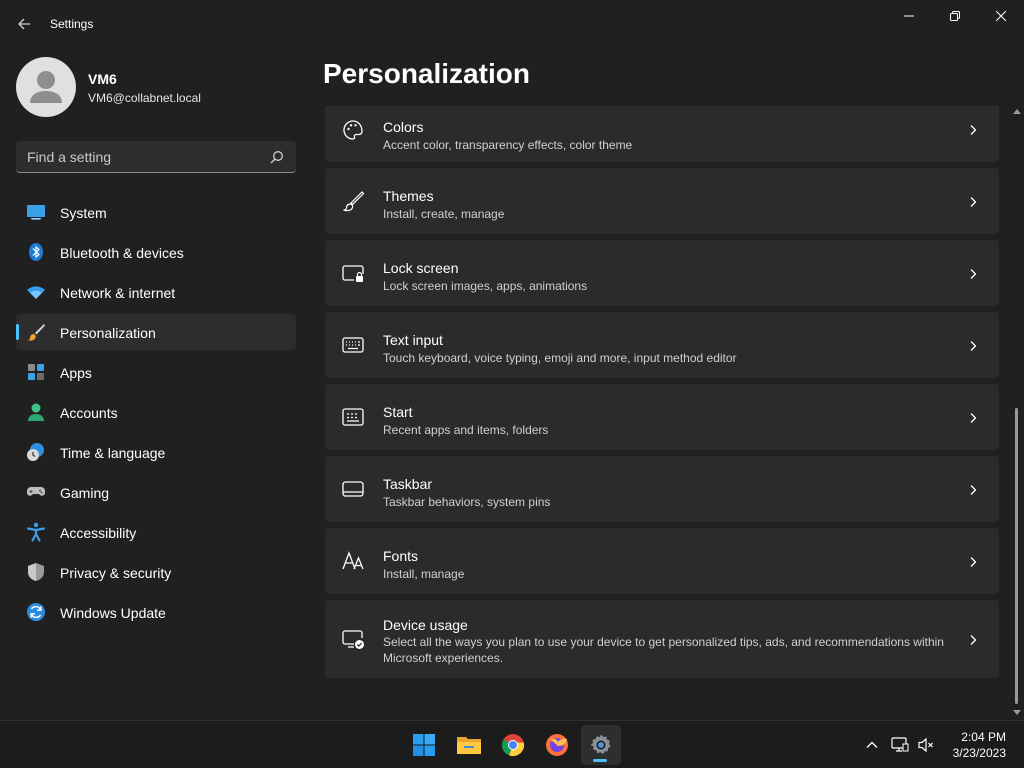 The height and width of the screenshot is (768, 1024). What do you see at coordinates (979, 753) in the screenshot?
I see `clock-date: 3/23/2023` at bounding box center [979, 753].